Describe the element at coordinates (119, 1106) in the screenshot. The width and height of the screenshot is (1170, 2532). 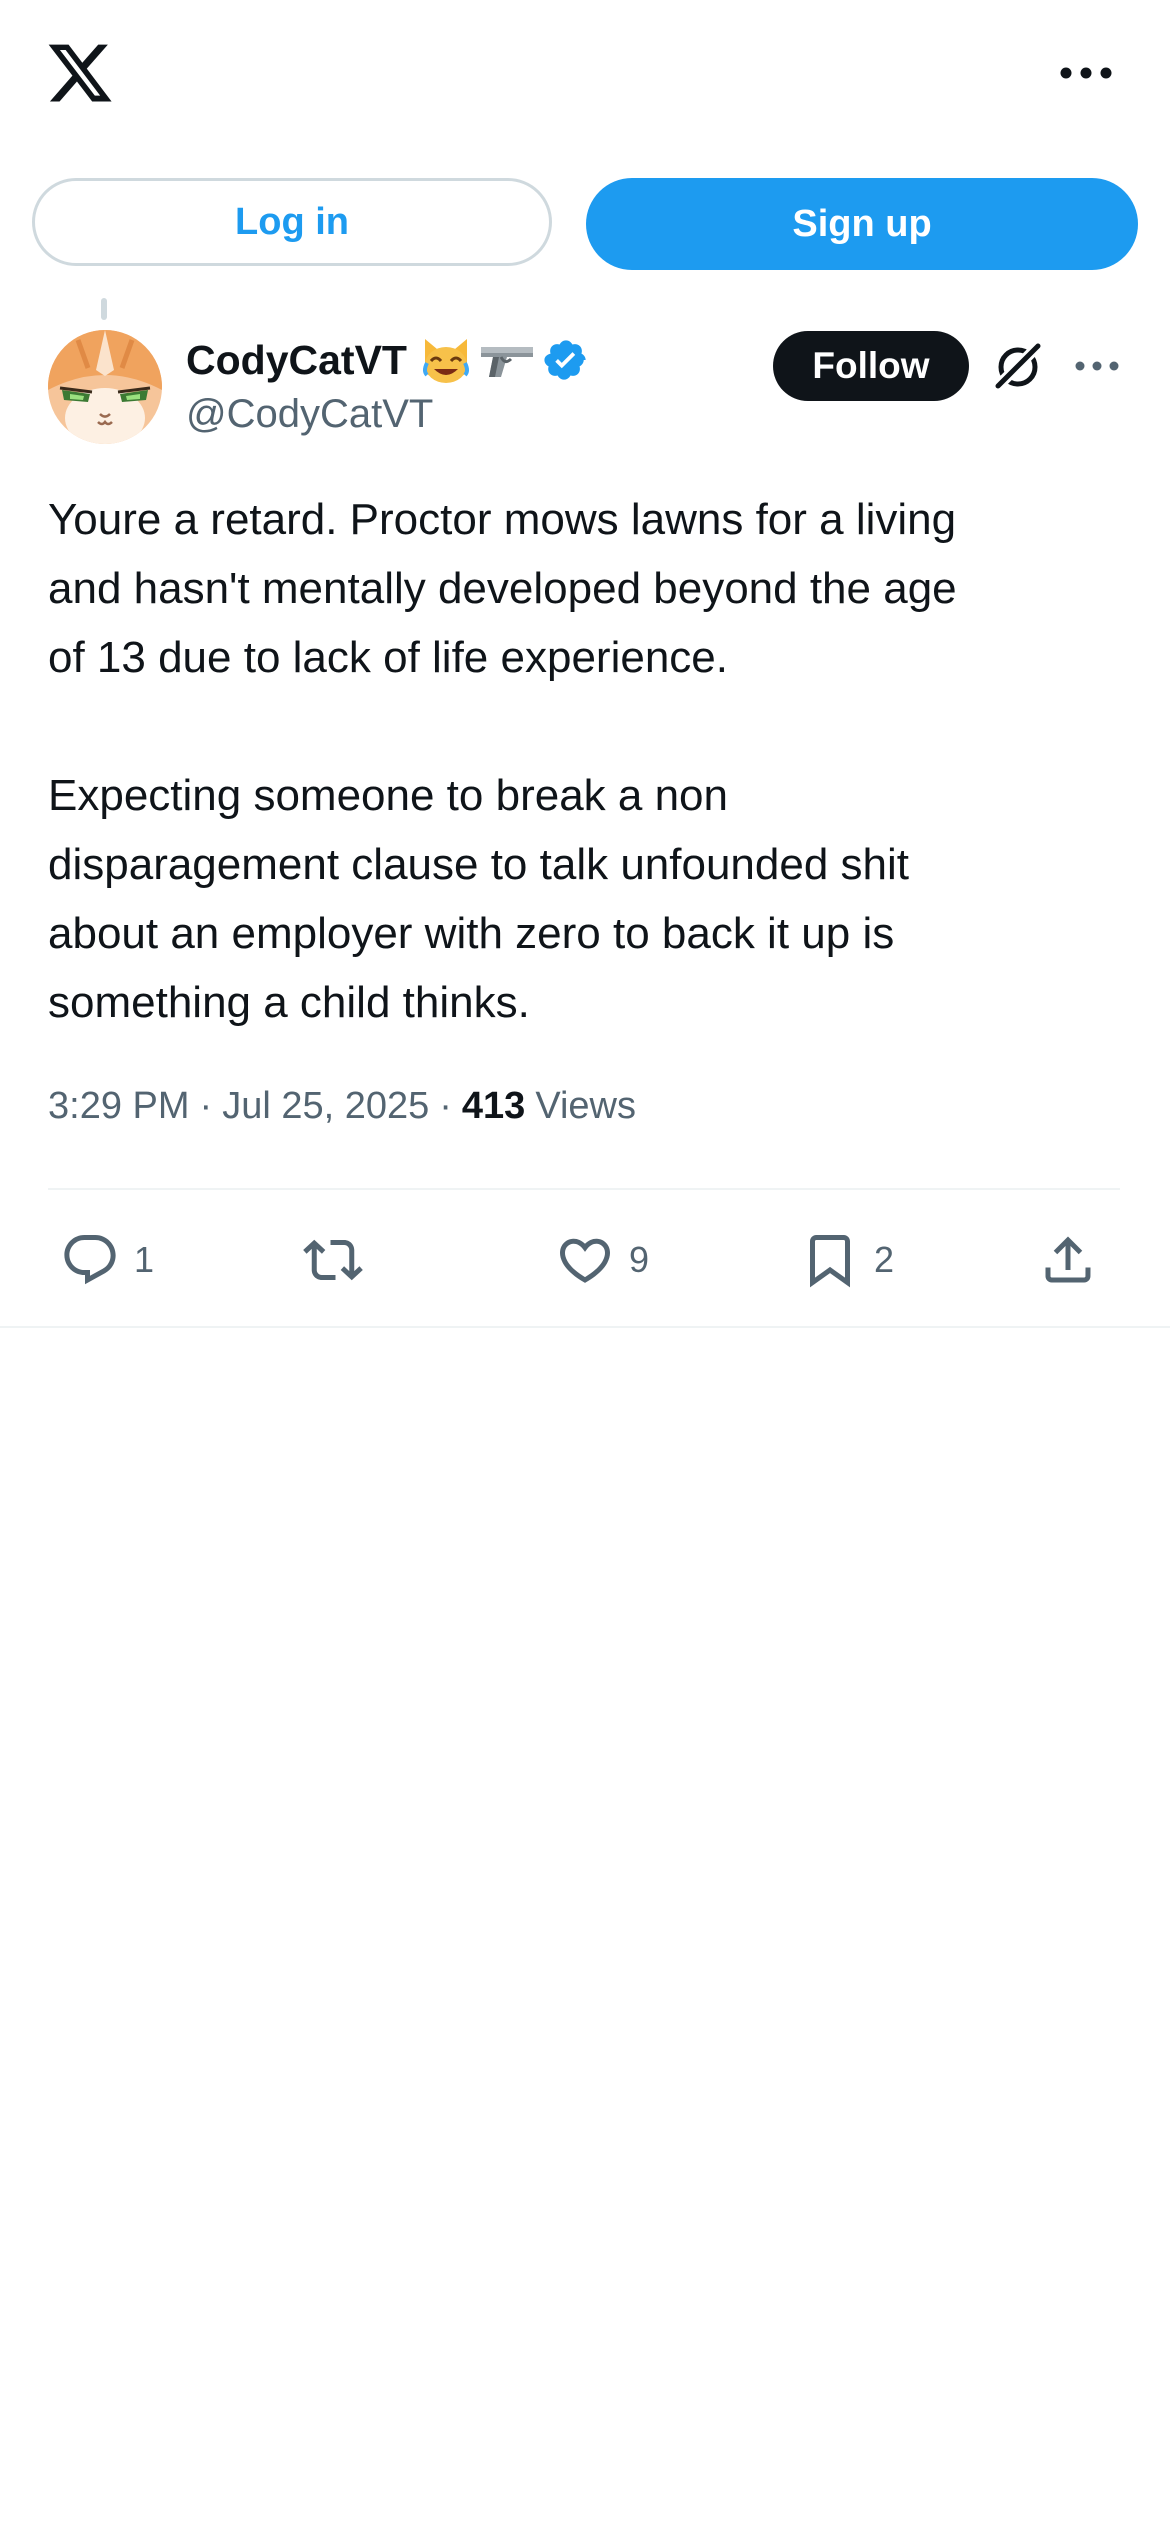
I see `tweet-time: 3:29 PM` at that location.